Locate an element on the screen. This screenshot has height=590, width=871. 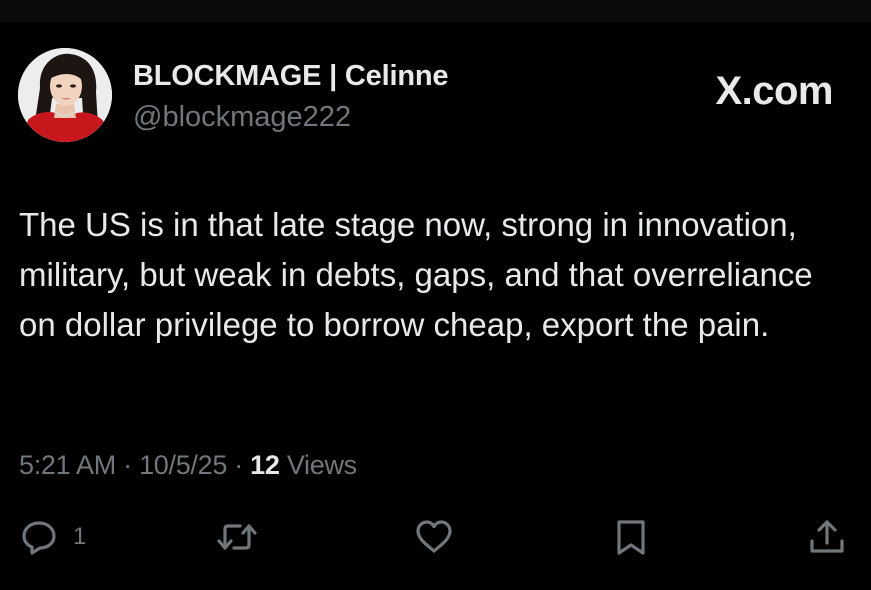
bookmark-button is located at coordinates (631, 537).